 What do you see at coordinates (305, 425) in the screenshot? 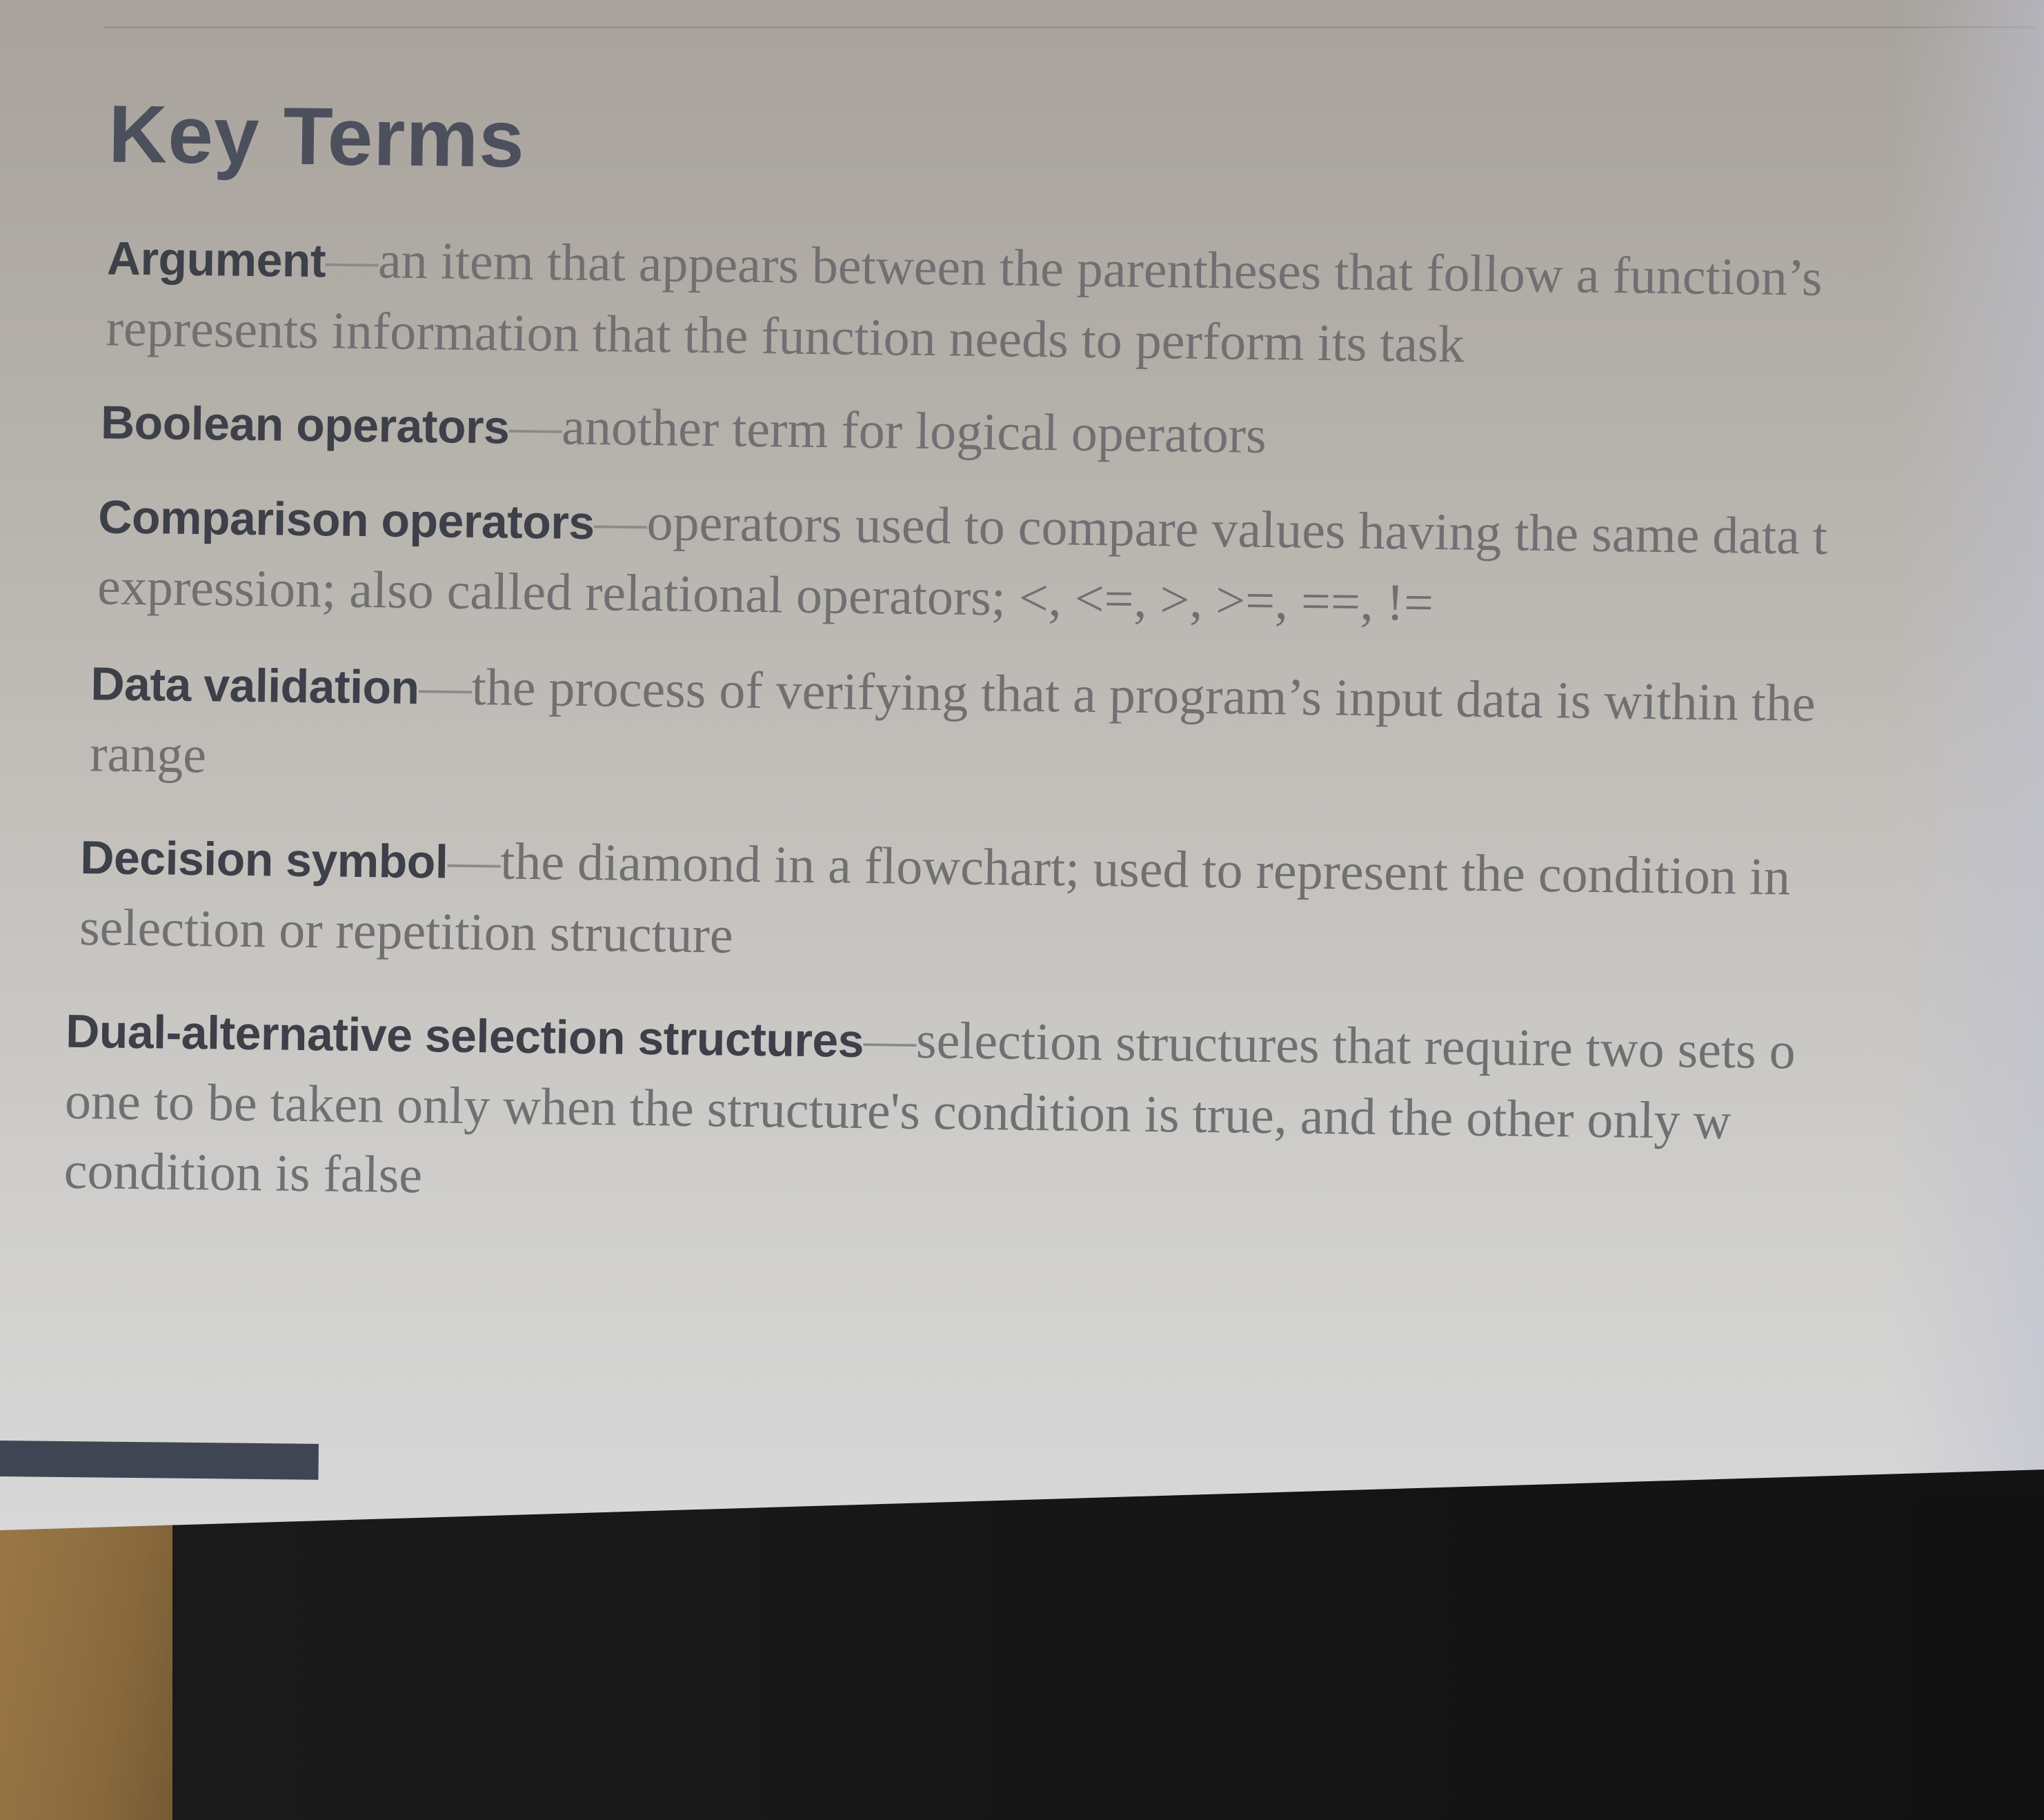
I see `term-name: Boolean operators` at bounding box center [305, 425].